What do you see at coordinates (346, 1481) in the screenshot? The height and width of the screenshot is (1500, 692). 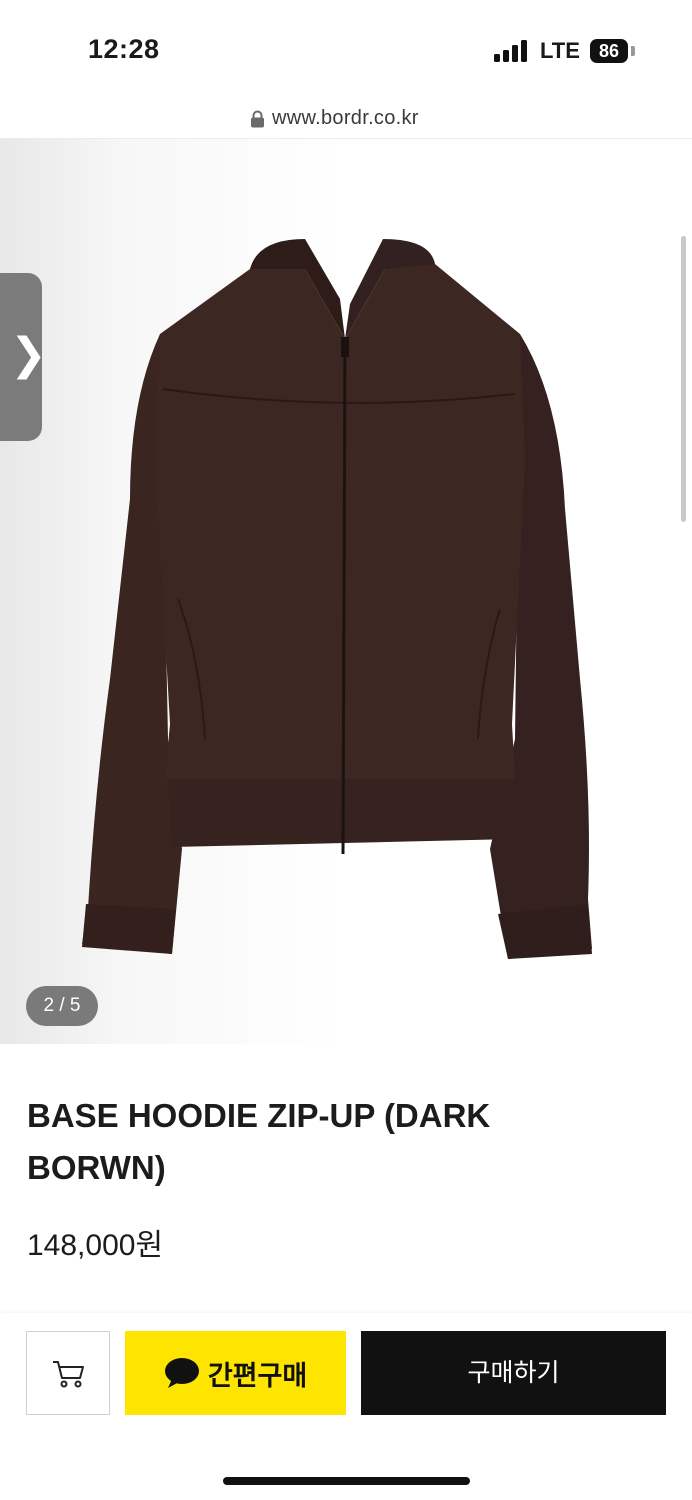 I see `home-indicator` at bounding box center [346, 1481].